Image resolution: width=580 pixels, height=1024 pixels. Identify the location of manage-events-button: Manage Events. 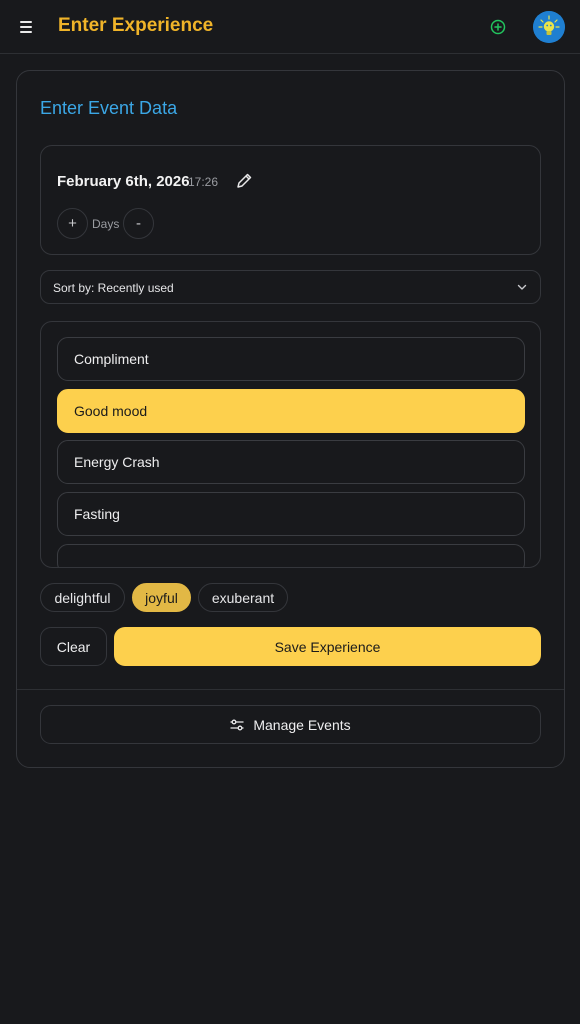
(290, 724).